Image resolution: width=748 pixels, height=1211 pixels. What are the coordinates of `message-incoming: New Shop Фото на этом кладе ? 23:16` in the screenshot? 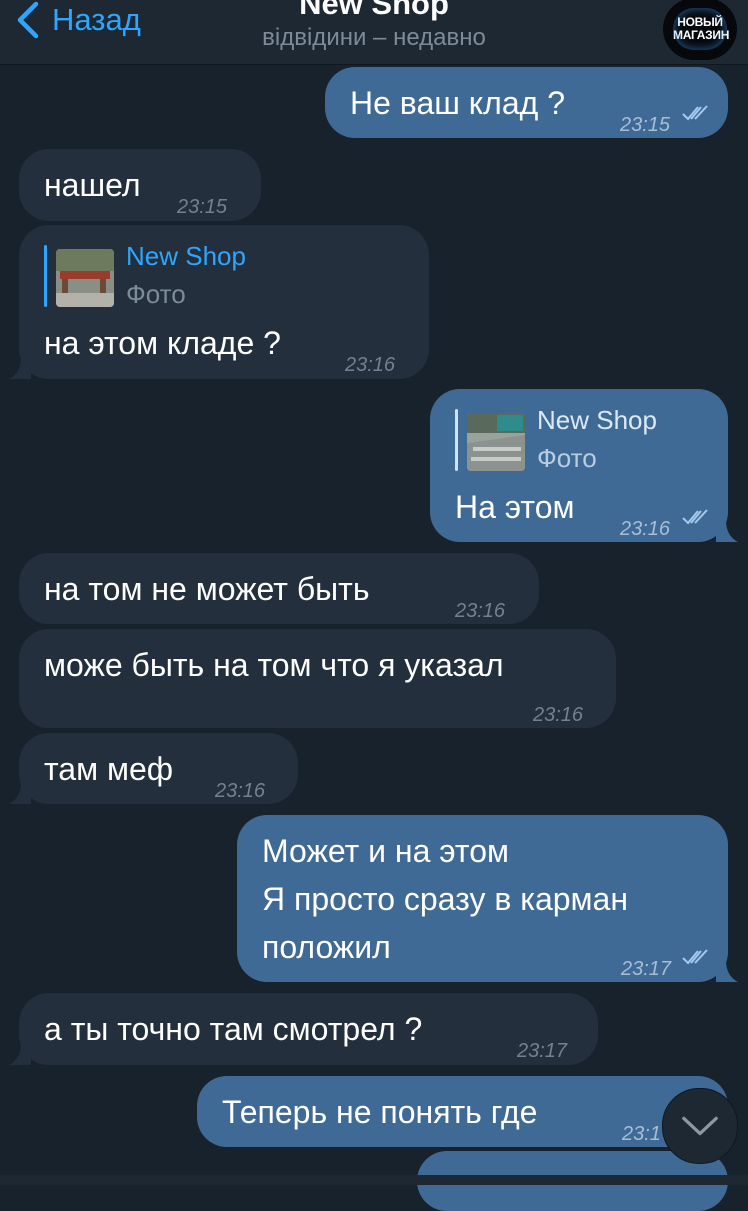 It's located at (219, 302).